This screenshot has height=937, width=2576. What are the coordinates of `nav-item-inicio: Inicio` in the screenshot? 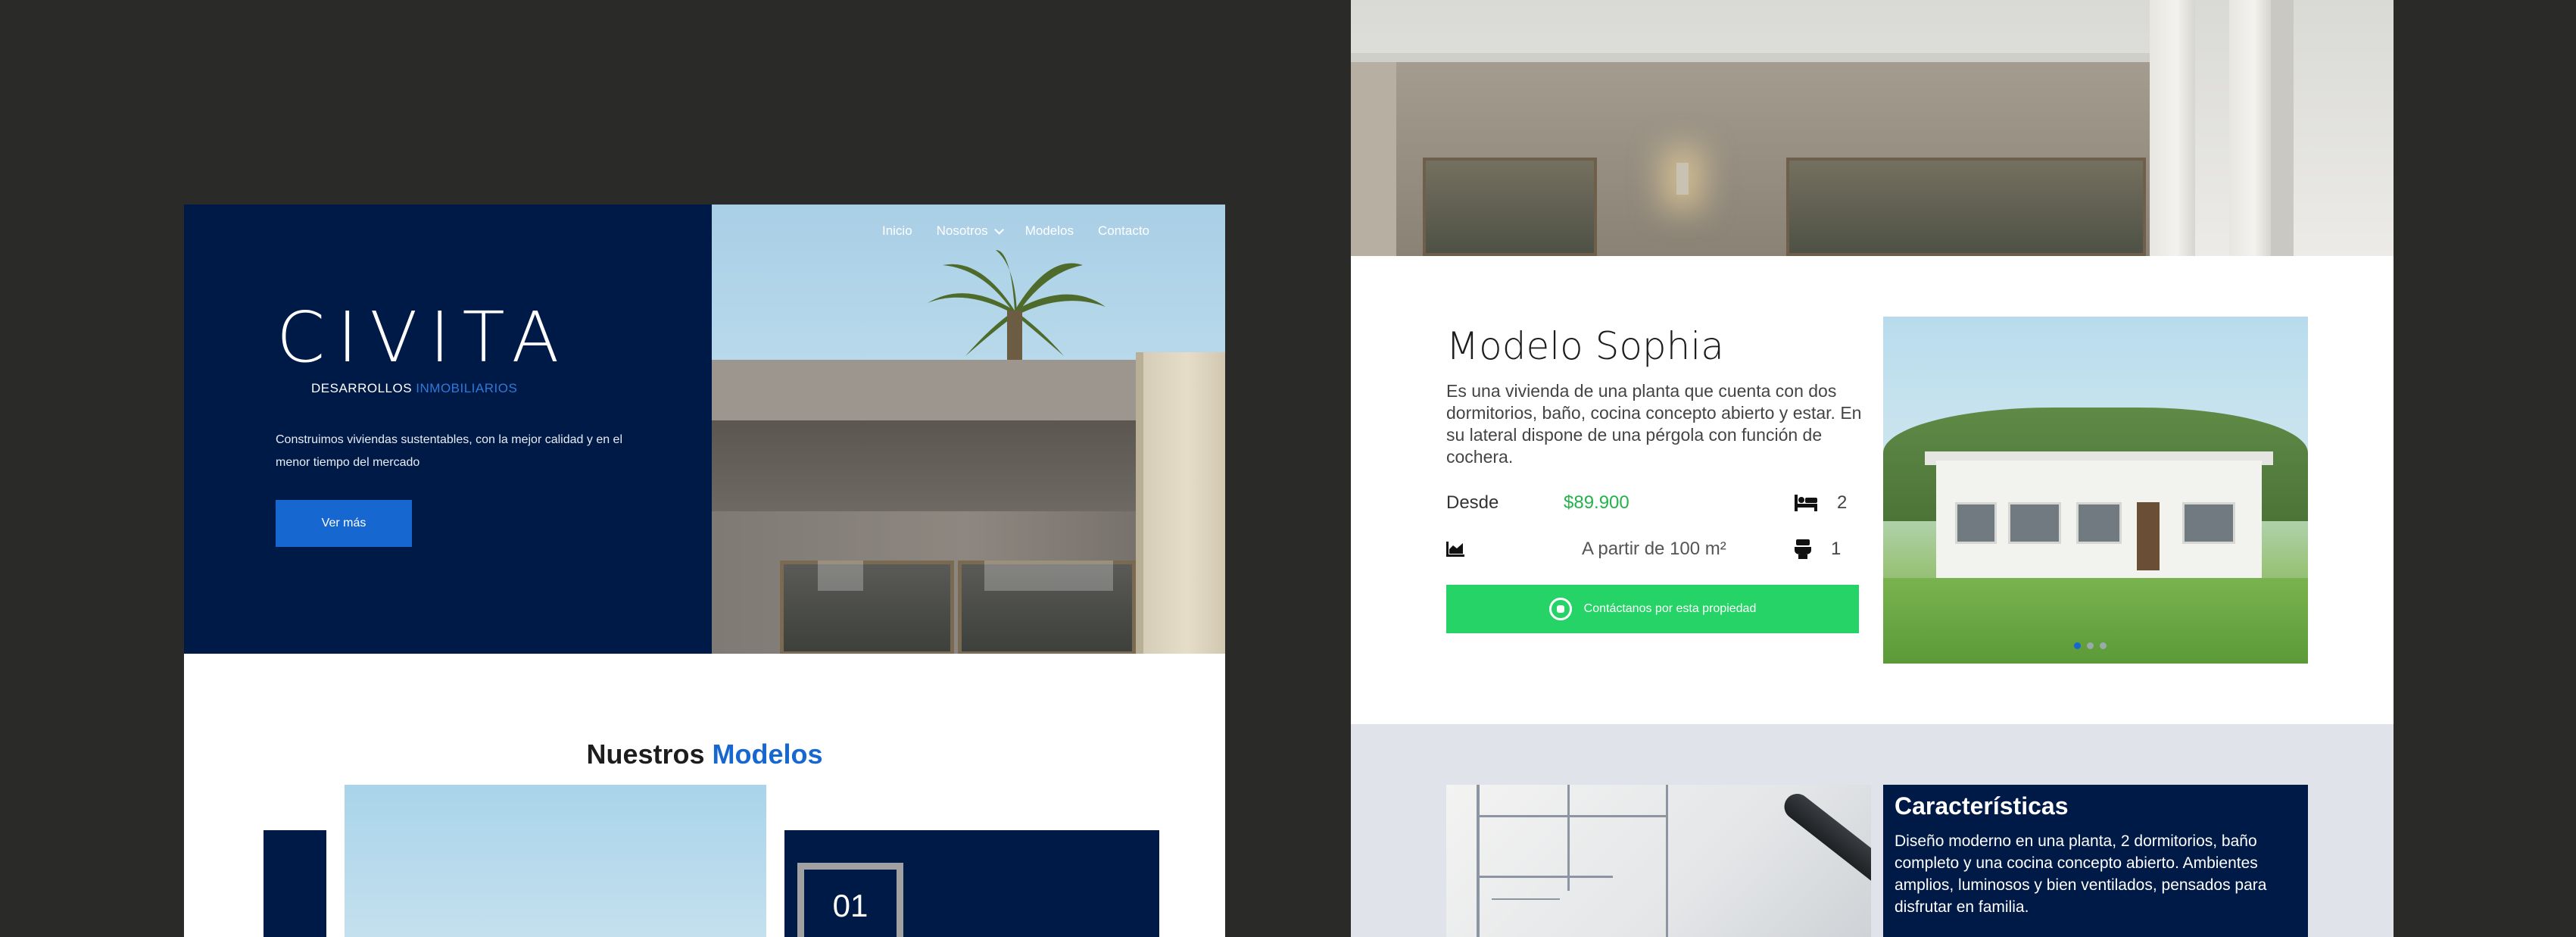 It's located at (897, 231).